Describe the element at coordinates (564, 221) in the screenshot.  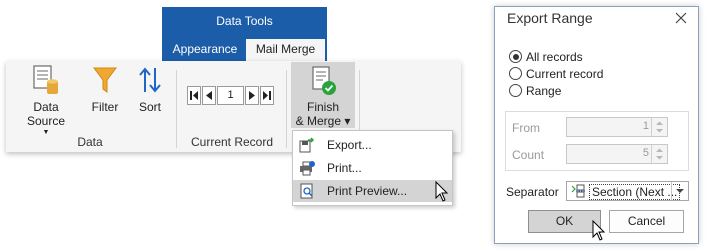
I see `ok-button: OK` at that location.